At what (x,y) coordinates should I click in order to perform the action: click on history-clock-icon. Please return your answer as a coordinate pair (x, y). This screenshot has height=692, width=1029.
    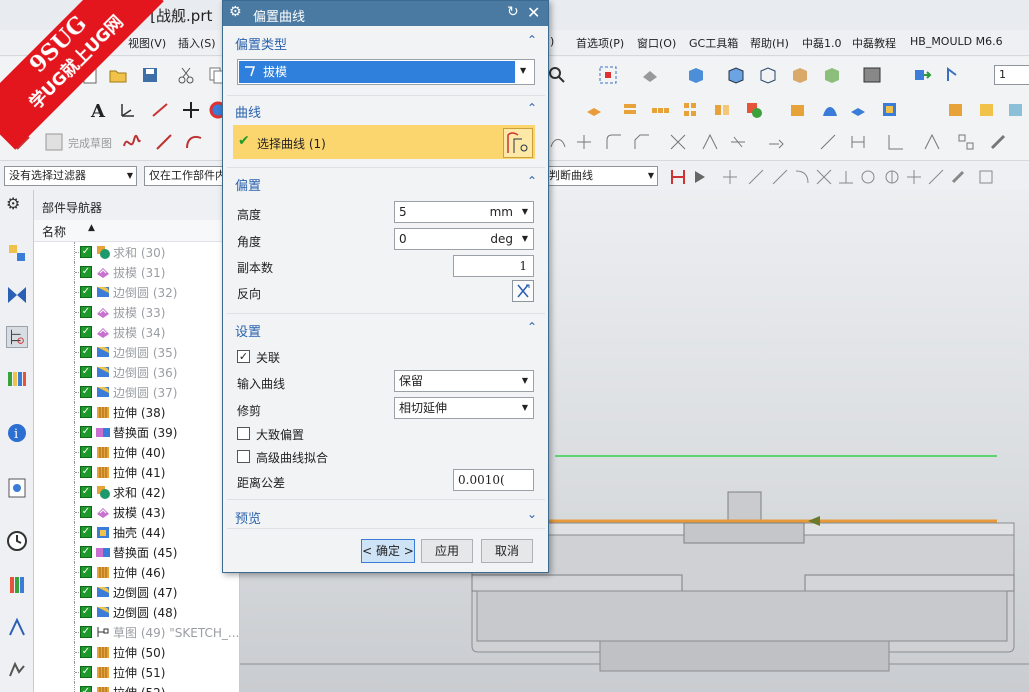
    Looking at the image, I should click on (17, 541).